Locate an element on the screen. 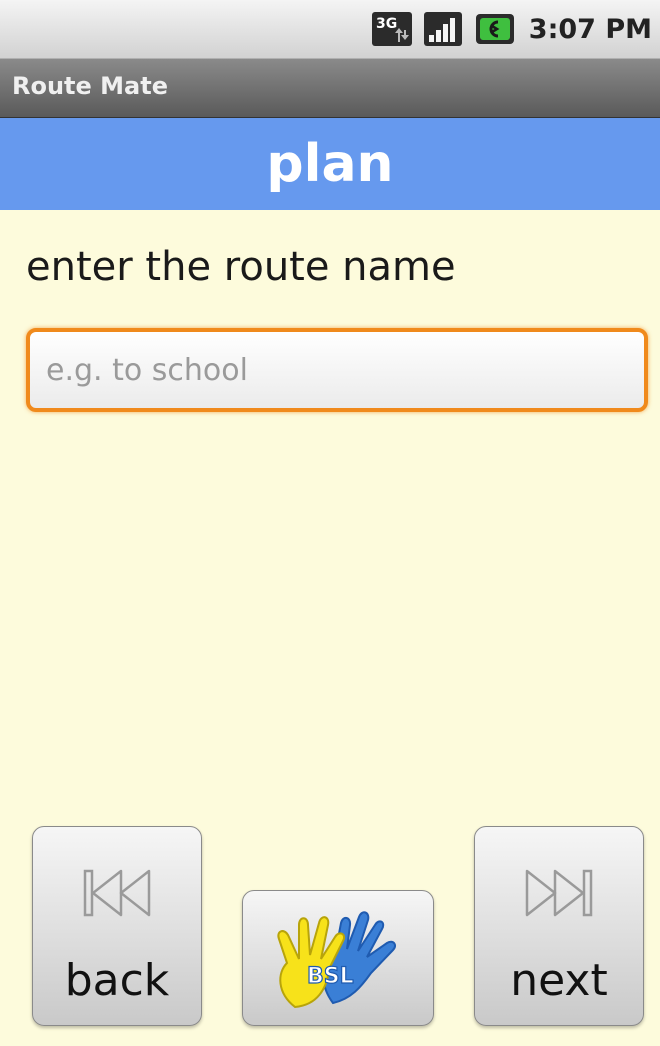  page-title: plan is located at coordinates (330, 164).